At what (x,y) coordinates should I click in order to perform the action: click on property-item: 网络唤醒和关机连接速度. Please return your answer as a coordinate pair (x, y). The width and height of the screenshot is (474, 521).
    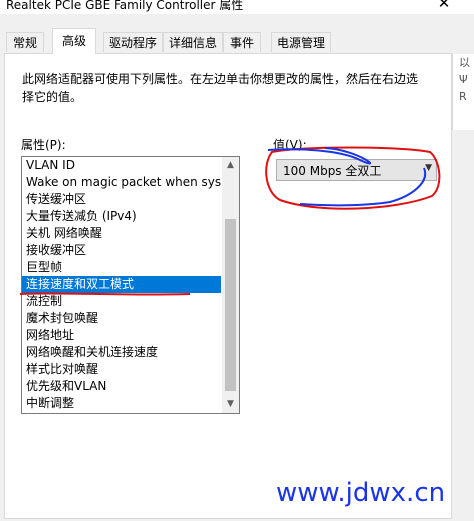
    Looking at the image, I should click on (121, 352).